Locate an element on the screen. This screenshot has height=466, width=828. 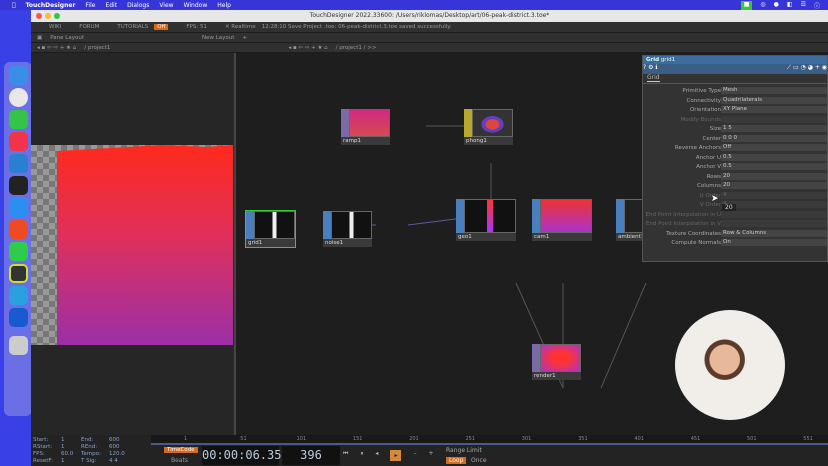
add-layout-icon: + is located at coordinates (244, 38).